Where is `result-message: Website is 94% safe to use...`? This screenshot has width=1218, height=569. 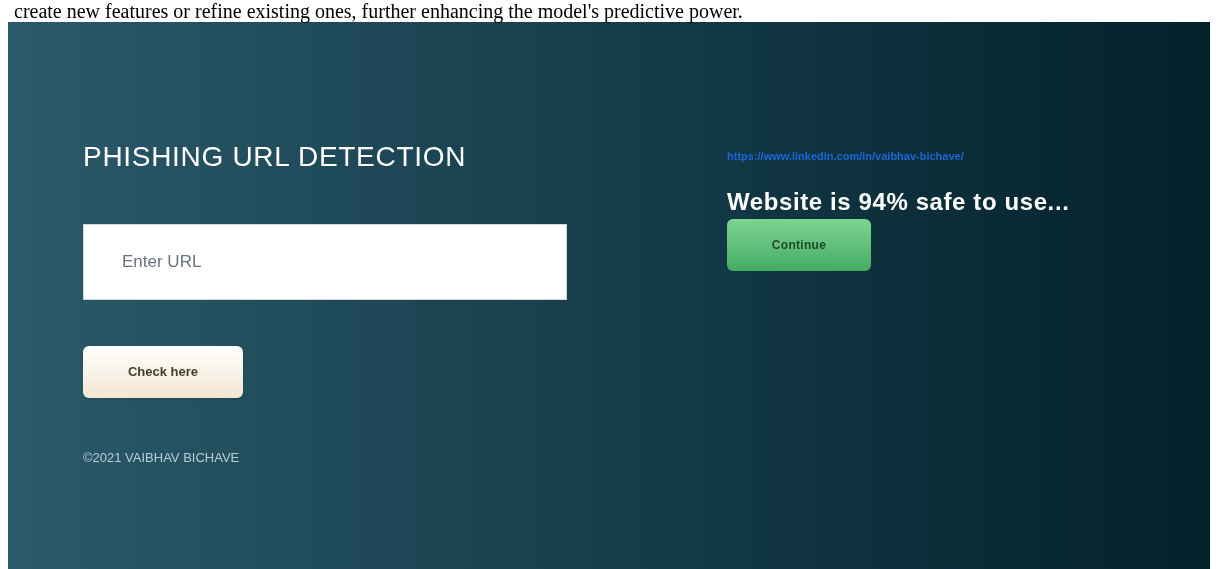 result-message: Website is 94% safe to use... is located at coordinates (898, 202).